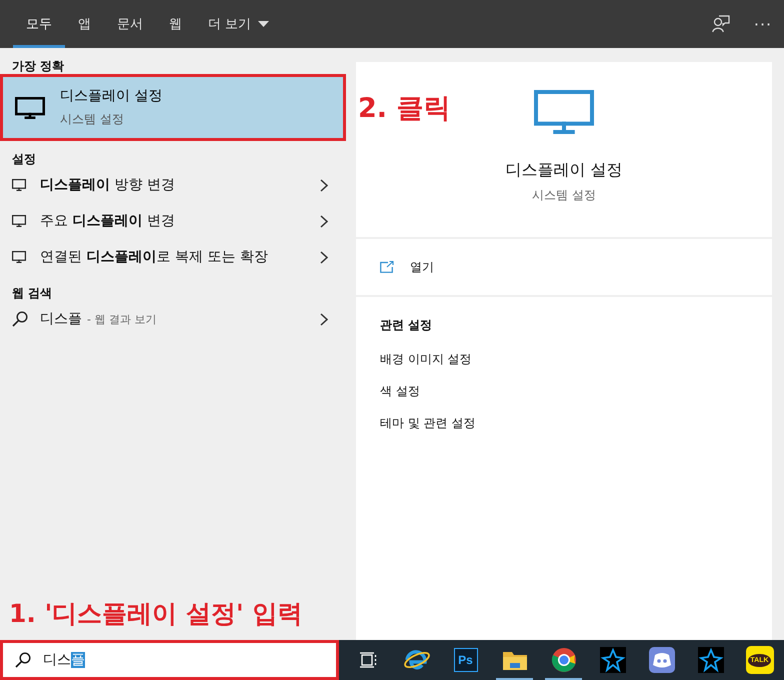  What do you see at coordinates (24, 159) in the screenshot?
I see `section-heading: 설정` at bounding box center [24, 159].